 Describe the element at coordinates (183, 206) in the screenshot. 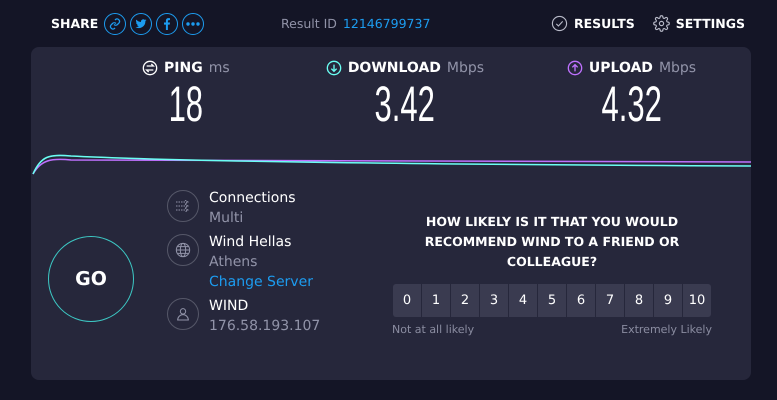

I see `arrows-icon` at that location.